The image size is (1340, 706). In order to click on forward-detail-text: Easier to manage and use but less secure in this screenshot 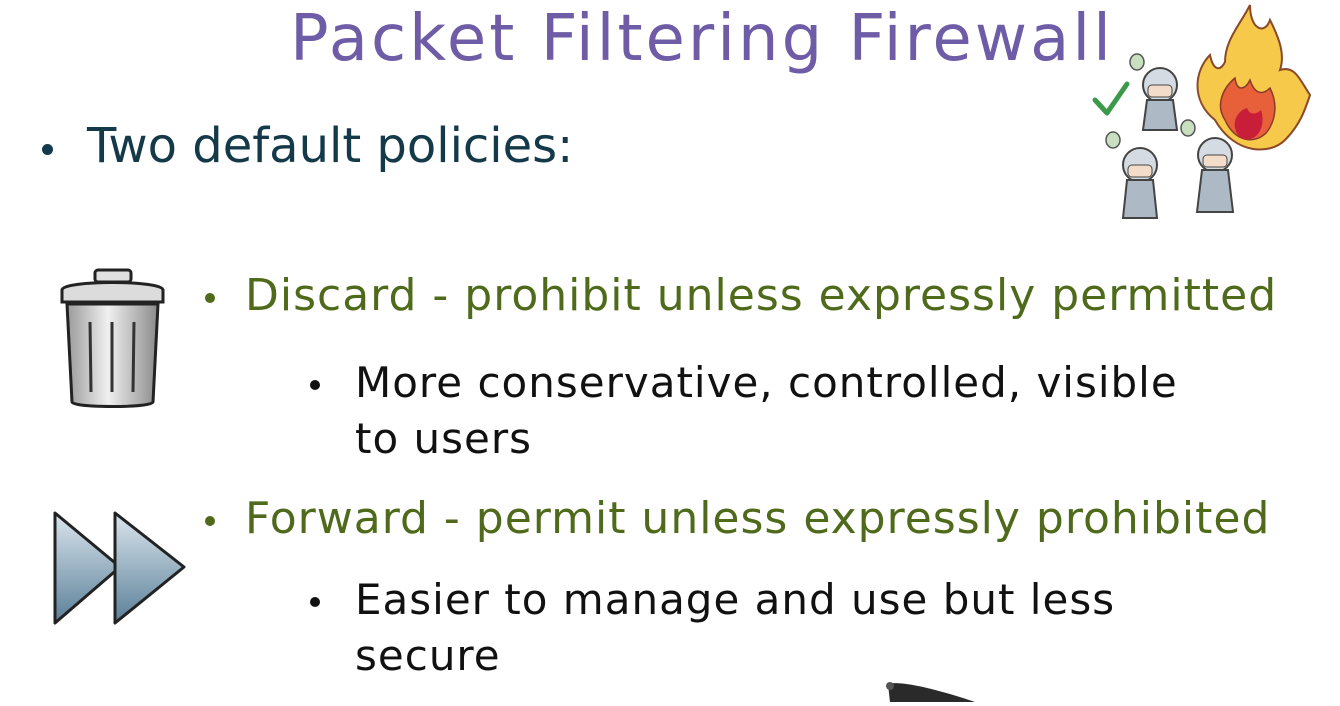, I will do `click(735, 627)`.